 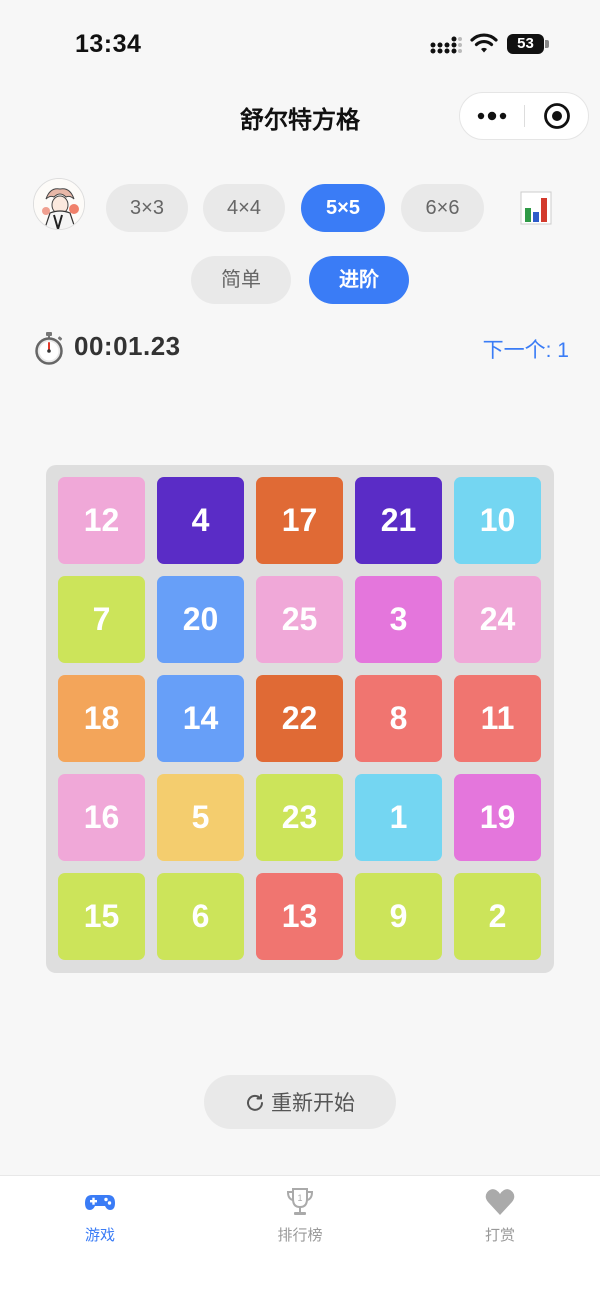 What do you see at coordinates (497, 520) in the screenshot?
I see `grid-tile: 10` at bounding box center [497, 520].